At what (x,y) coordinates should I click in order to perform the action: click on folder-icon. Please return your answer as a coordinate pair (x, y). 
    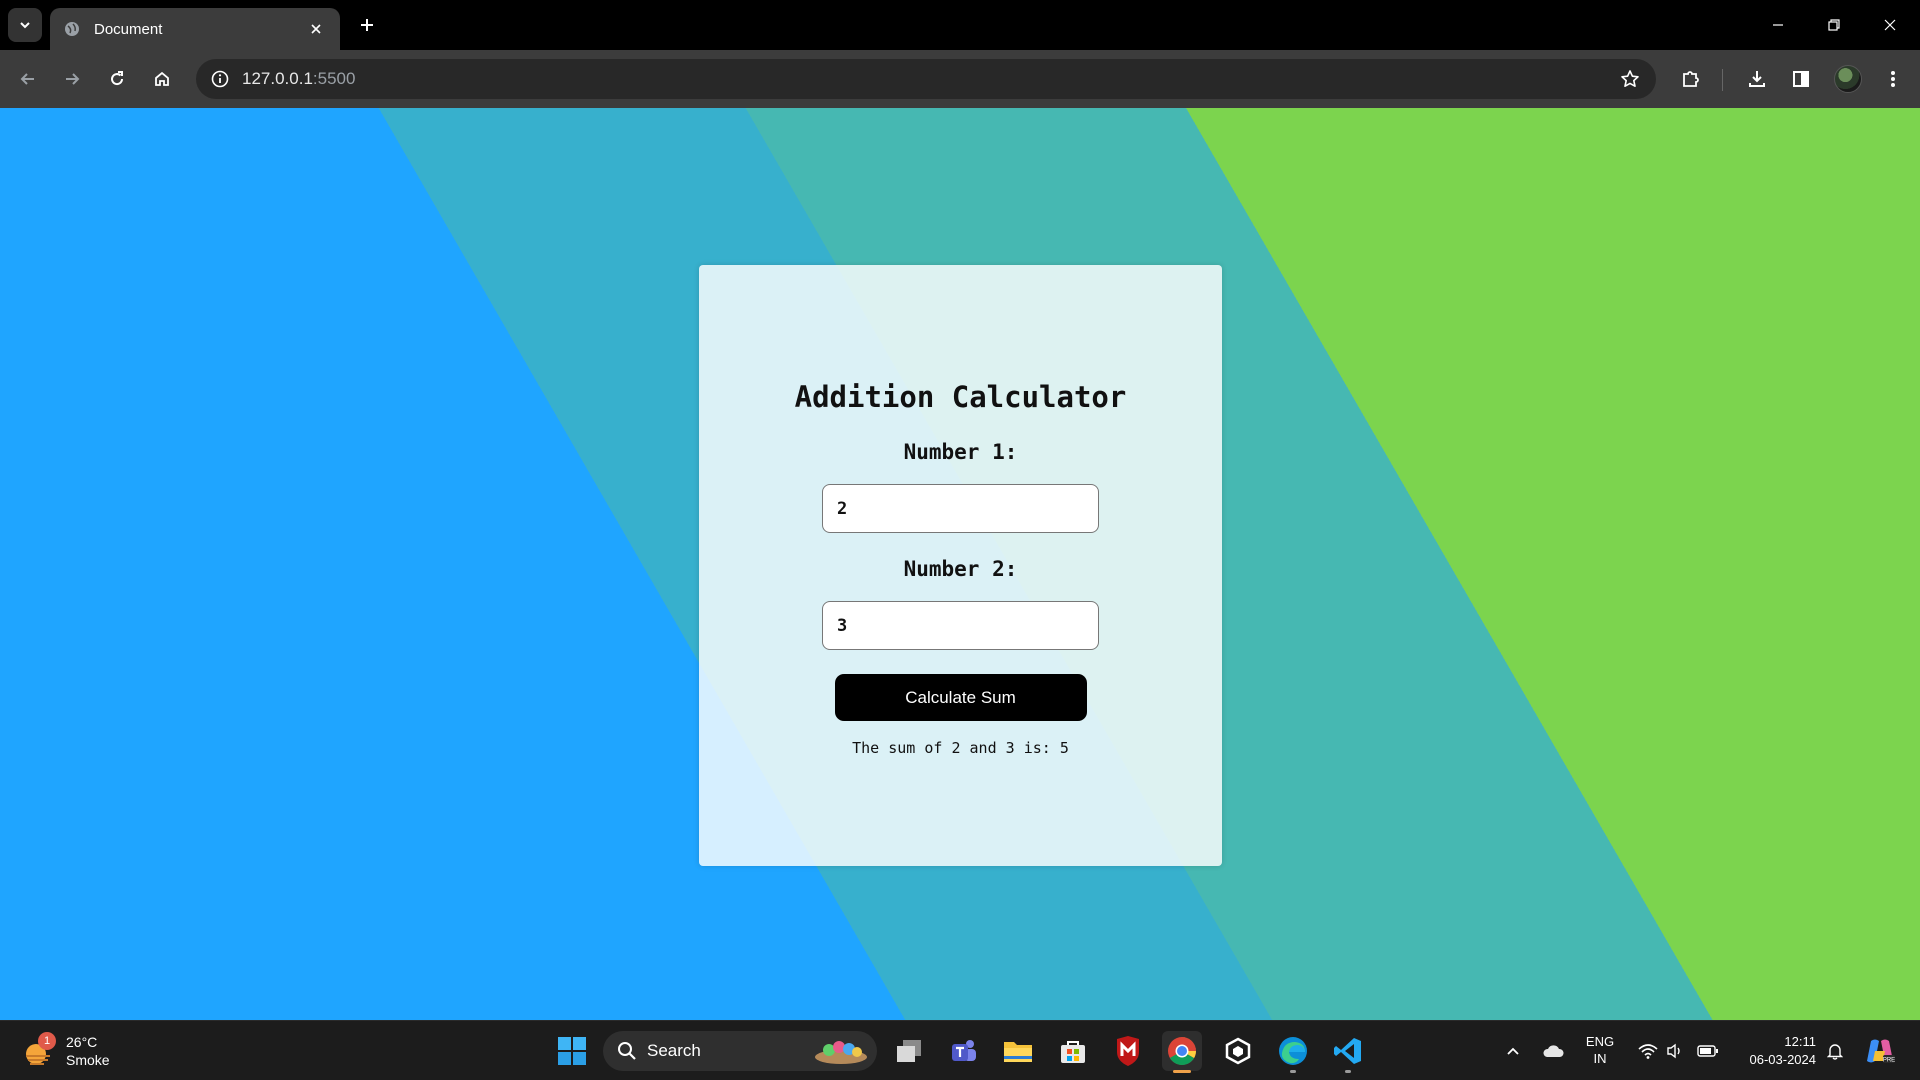
    Looking at the image, I should click on (1018, 1052).